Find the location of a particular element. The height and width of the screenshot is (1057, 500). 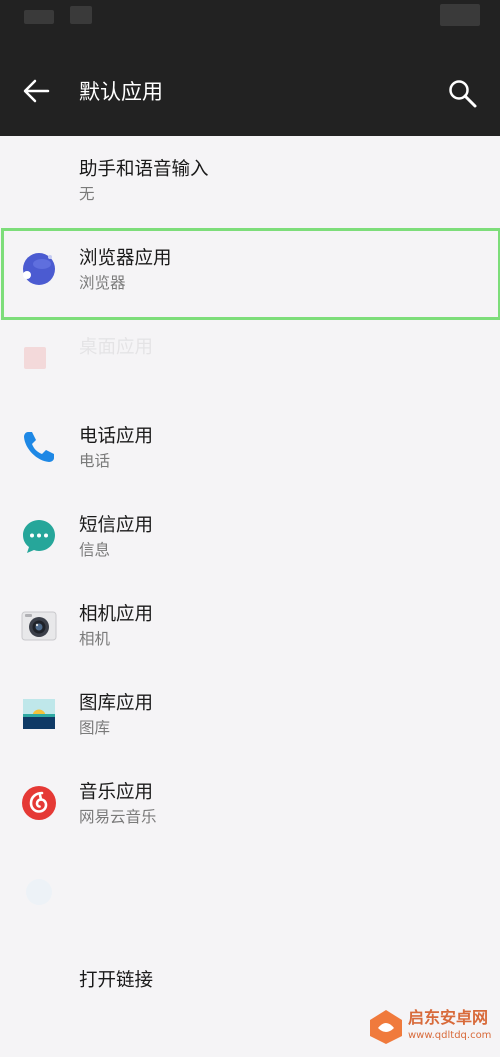

netease-music-icon is located at coordinates (39, 803).